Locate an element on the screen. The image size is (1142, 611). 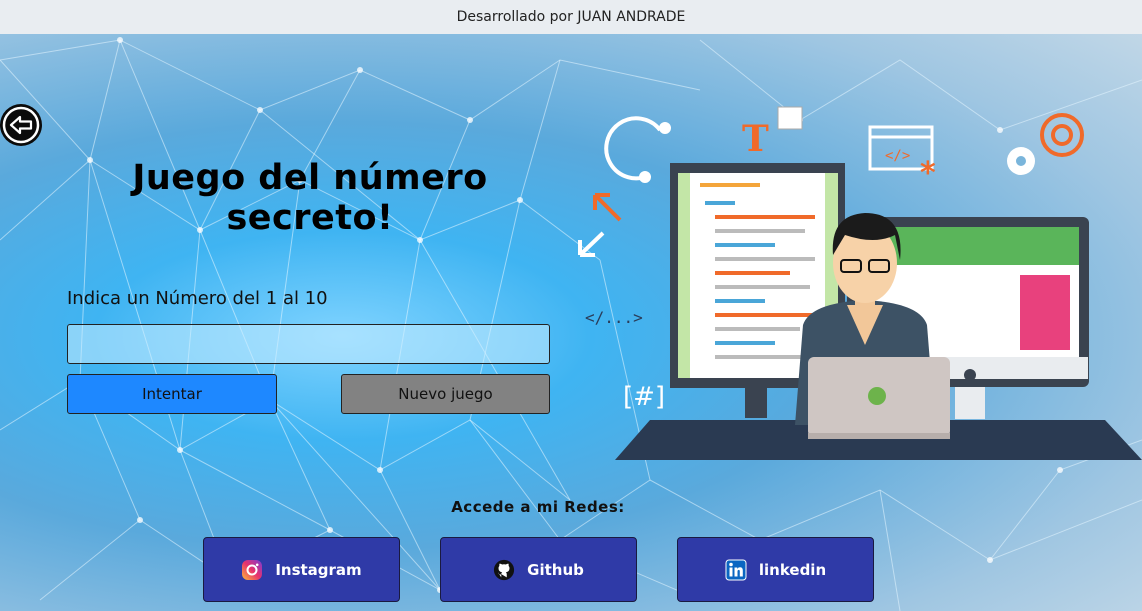
social-title: Accede a mi Redes: is located at coordinates (538, 507).